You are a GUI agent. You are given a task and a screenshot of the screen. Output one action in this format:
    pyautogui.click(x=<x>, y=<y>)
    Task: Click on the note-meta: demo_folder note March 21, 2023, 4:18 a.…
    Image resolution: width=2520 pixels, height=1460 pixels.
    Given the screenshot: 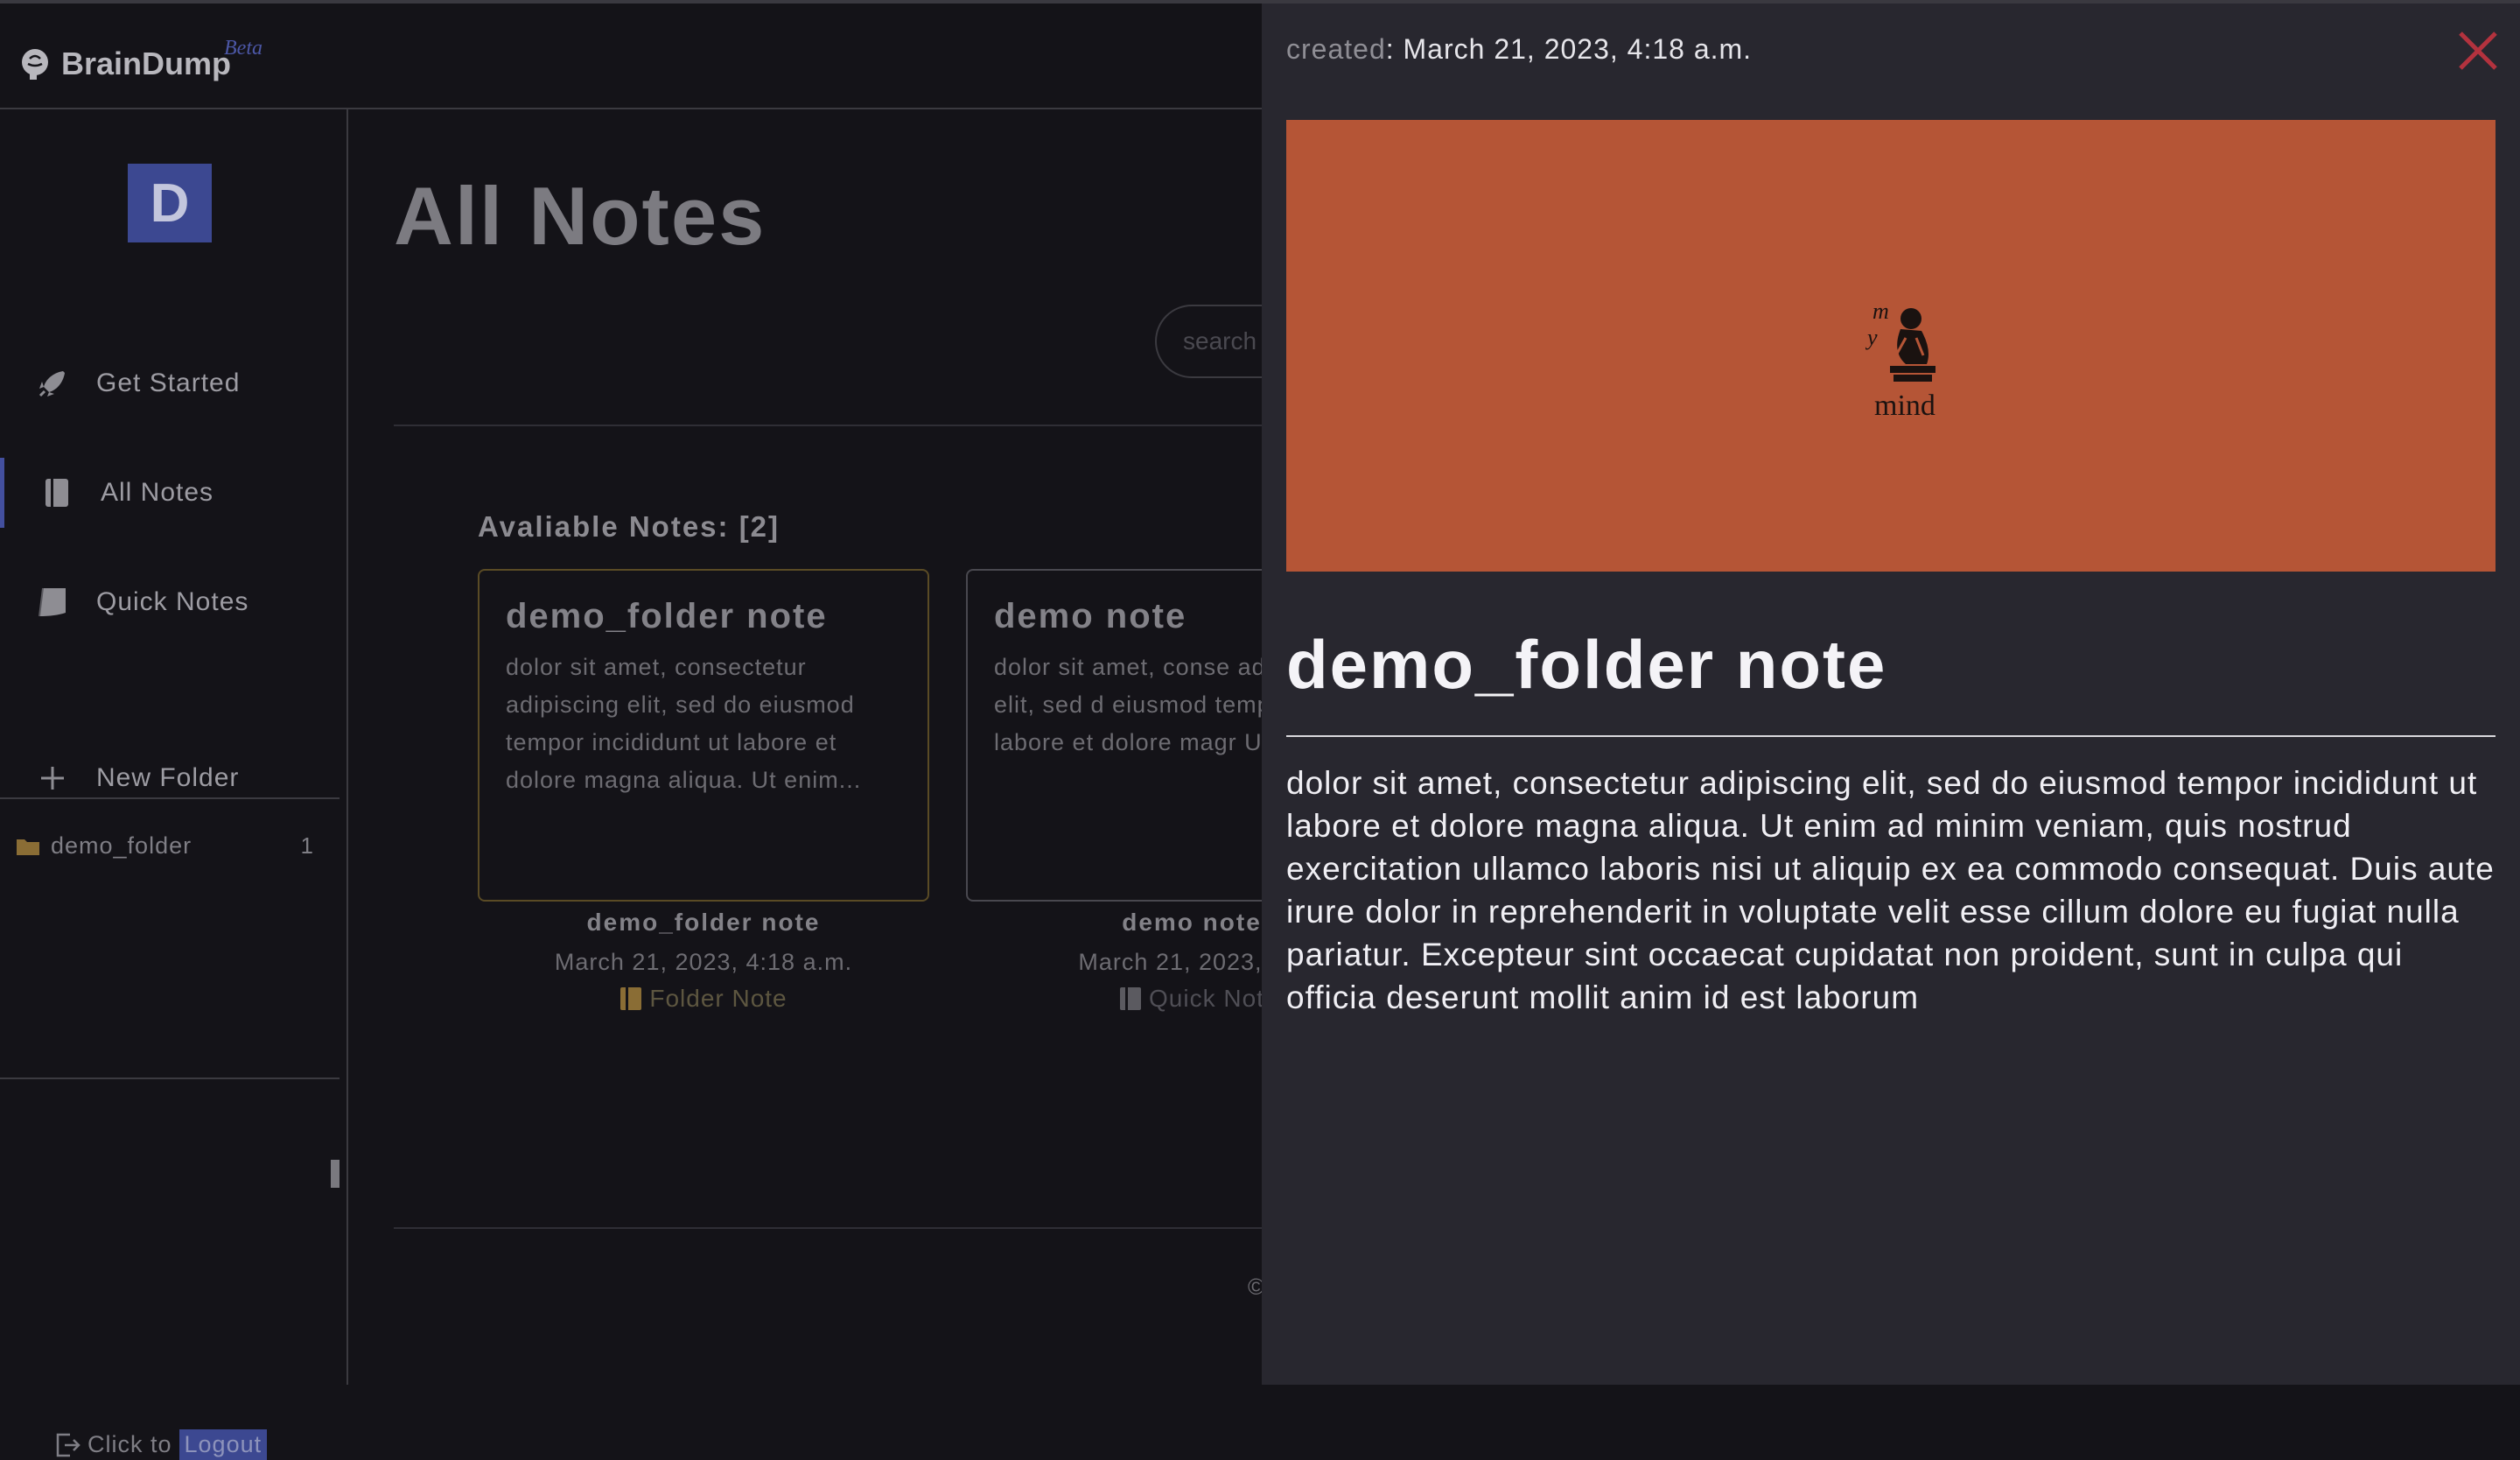 What is the action you would take?
    pyautogui.click(x=703, y=961)
    